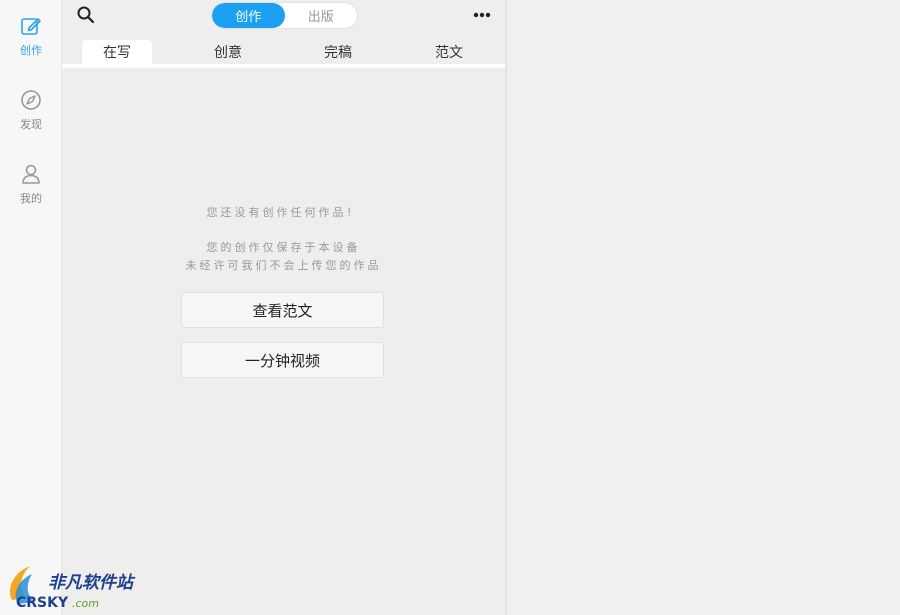 This screenshot has height=615, width=900. I want to click on compass-icon, so click(31, 100).